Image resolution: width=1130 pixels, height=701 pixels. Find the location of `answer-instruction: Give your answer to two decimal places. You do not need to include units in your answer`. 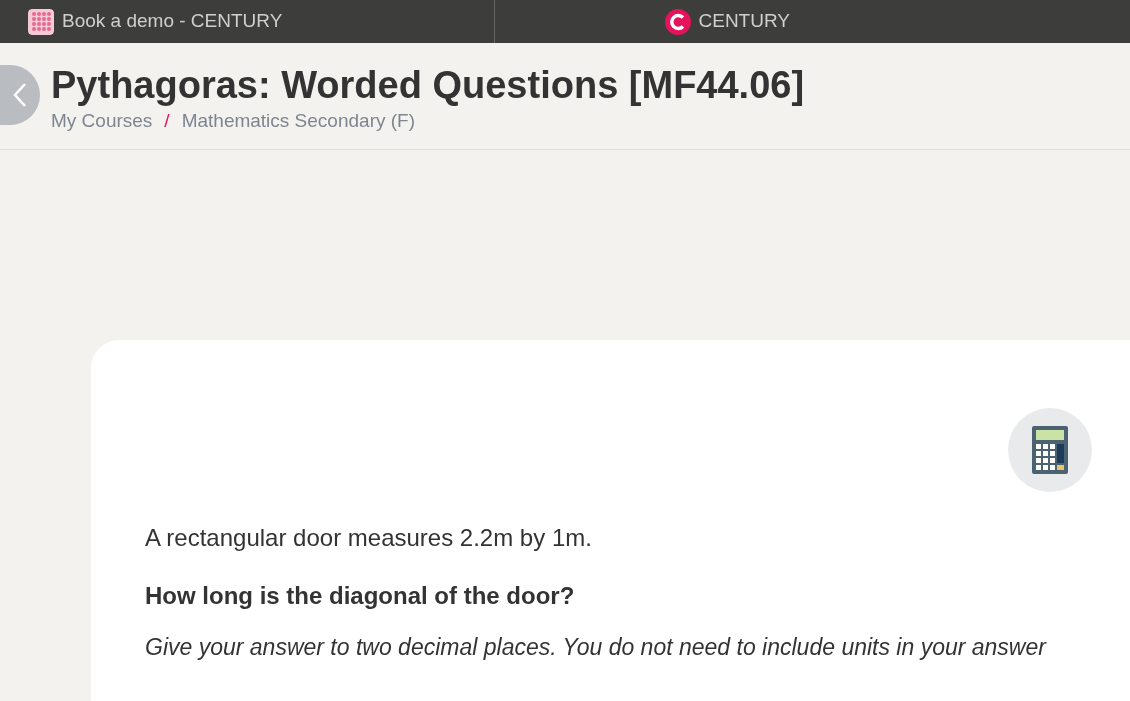

answer-instruction: Give your answer to two decimal places. You do not need to include units in your answer is located at coordinates (596, 647).